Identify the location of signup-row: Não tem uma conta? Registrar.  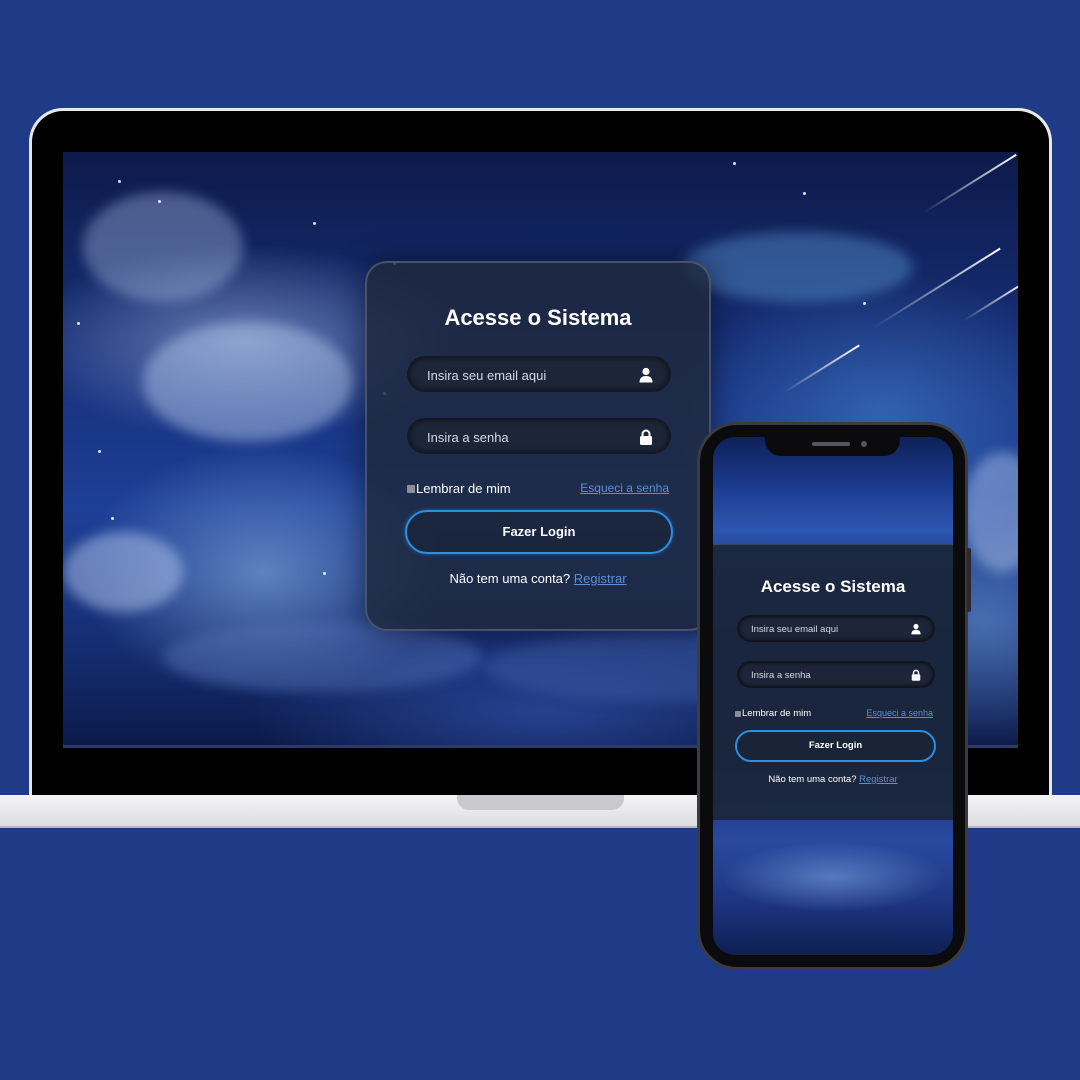
(538, 578).